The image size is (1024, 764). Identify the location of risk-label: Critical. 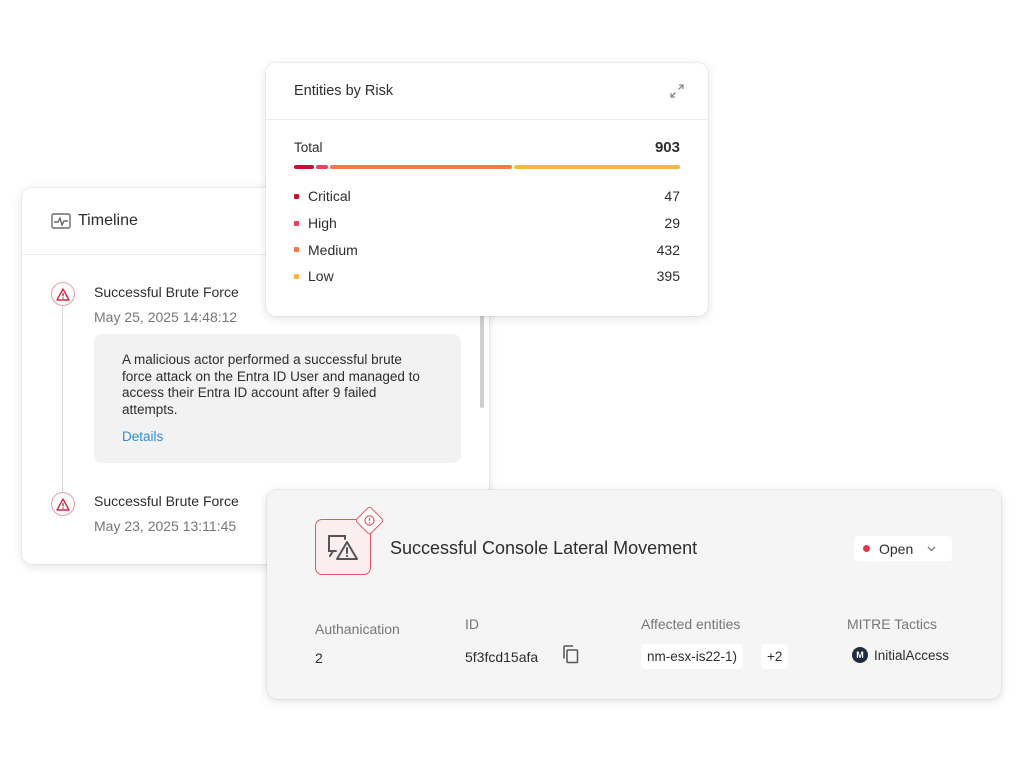
(329, 196).